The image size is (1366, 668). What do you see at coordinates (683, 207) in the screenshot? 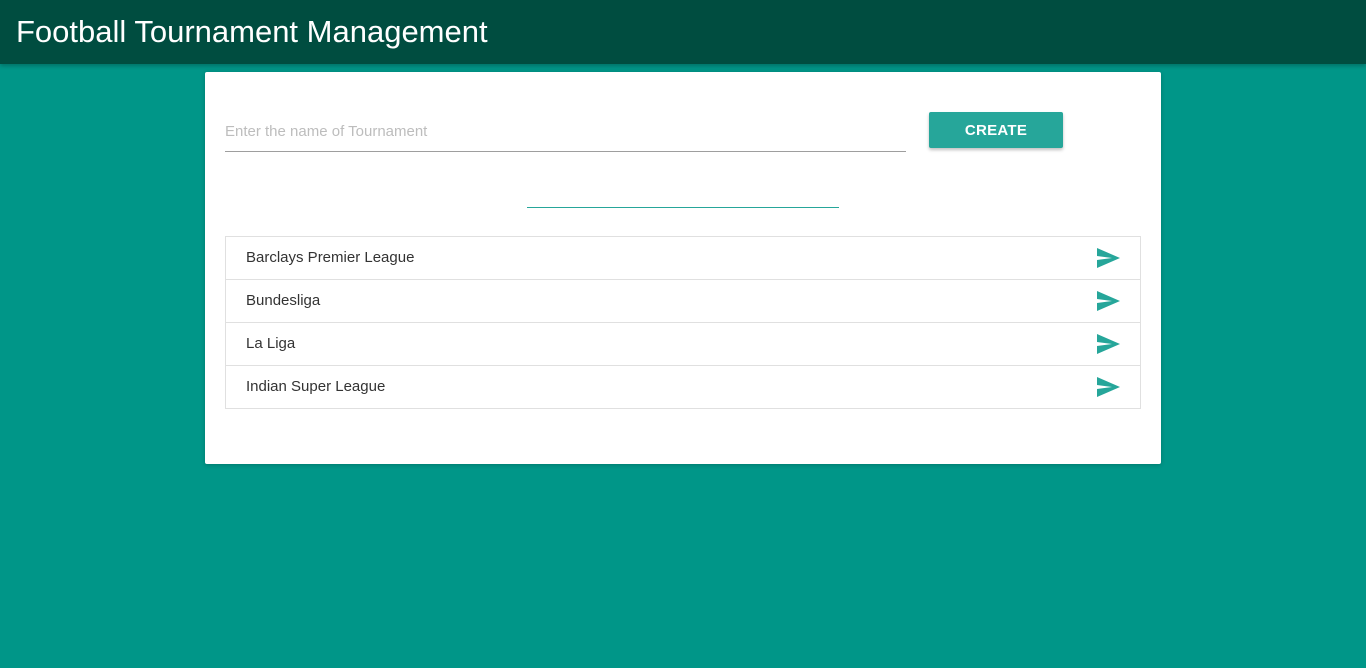
I see `divider` at bounding box center [683, 207].